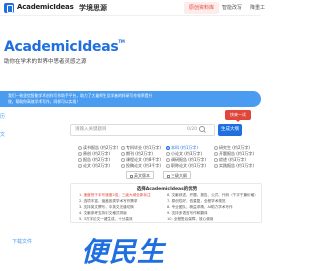 This screenshot has height=271, width=320. What do you see at coordinates (93, 8) in the screenshot?
I see `brand-name-cn: 学境思源` at bounding box center [93, 8].